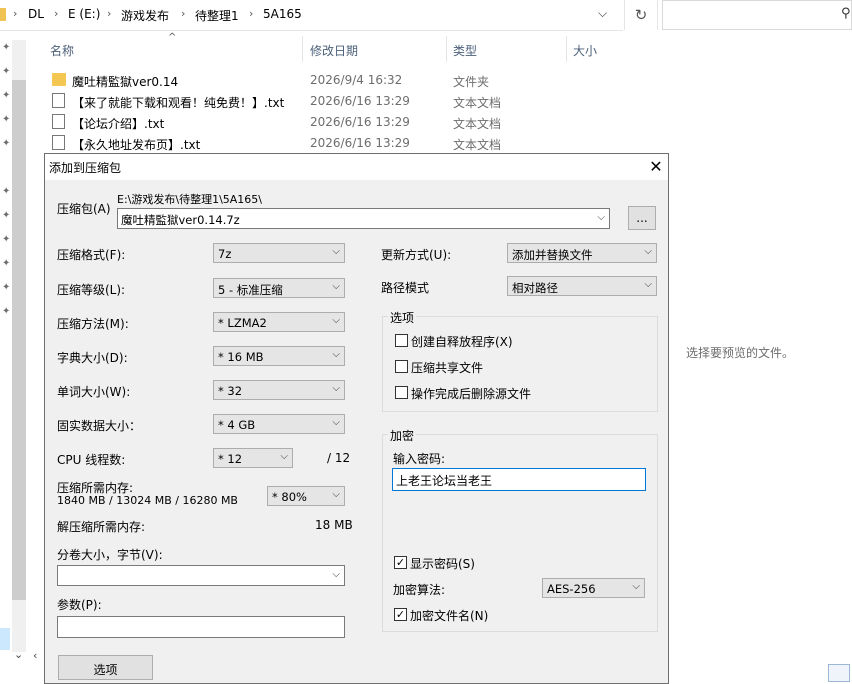 Image resolution: width=852 pixels, height=684 pixels. I want to click on decompress-memory-value: 18 MB, so click(334, 525).